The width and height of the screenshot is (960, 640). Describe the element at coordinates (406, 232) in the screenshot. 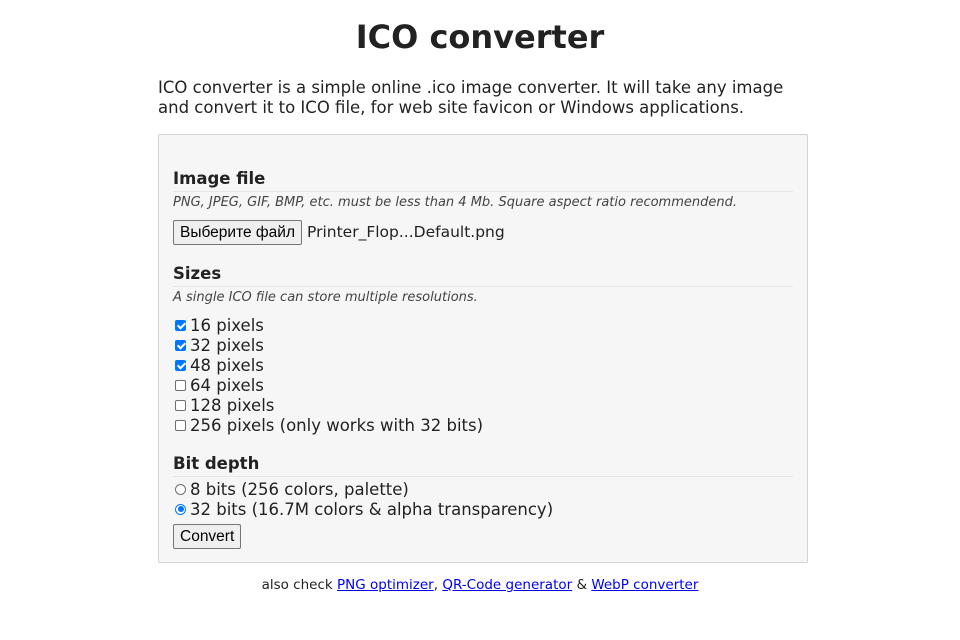

I see `selected-file-name: Printer_Flop...Default.png` at that location.